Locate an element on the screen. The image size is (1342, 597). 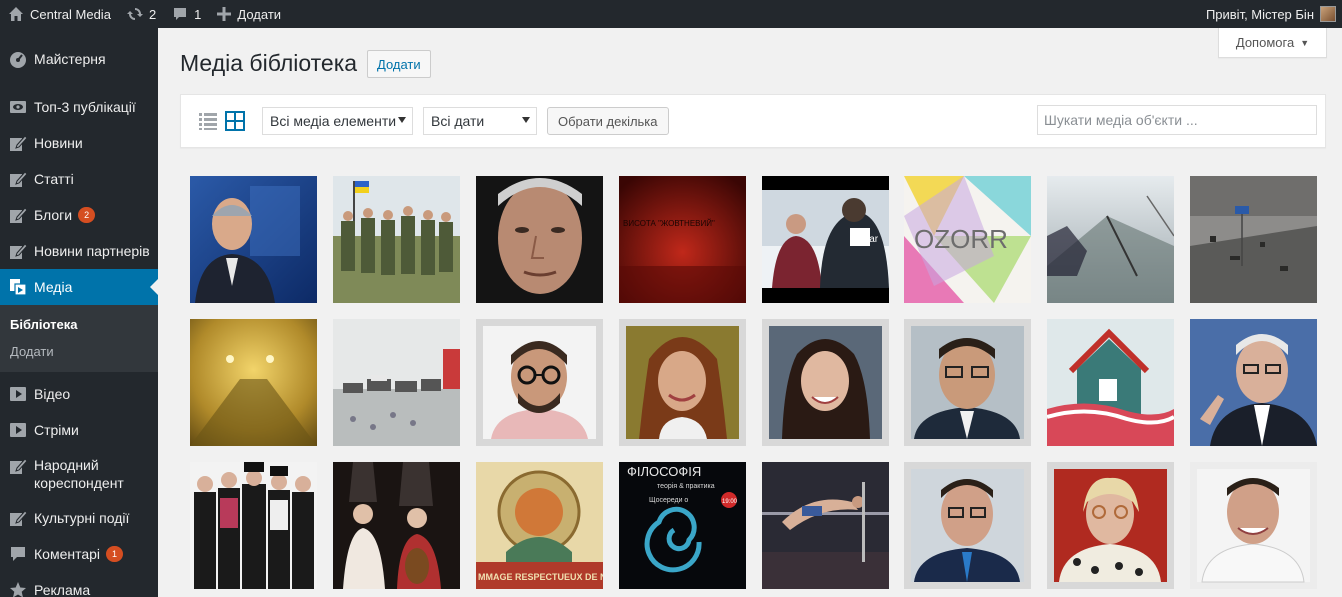
media-search-input is located at coordinates (1177, 120).